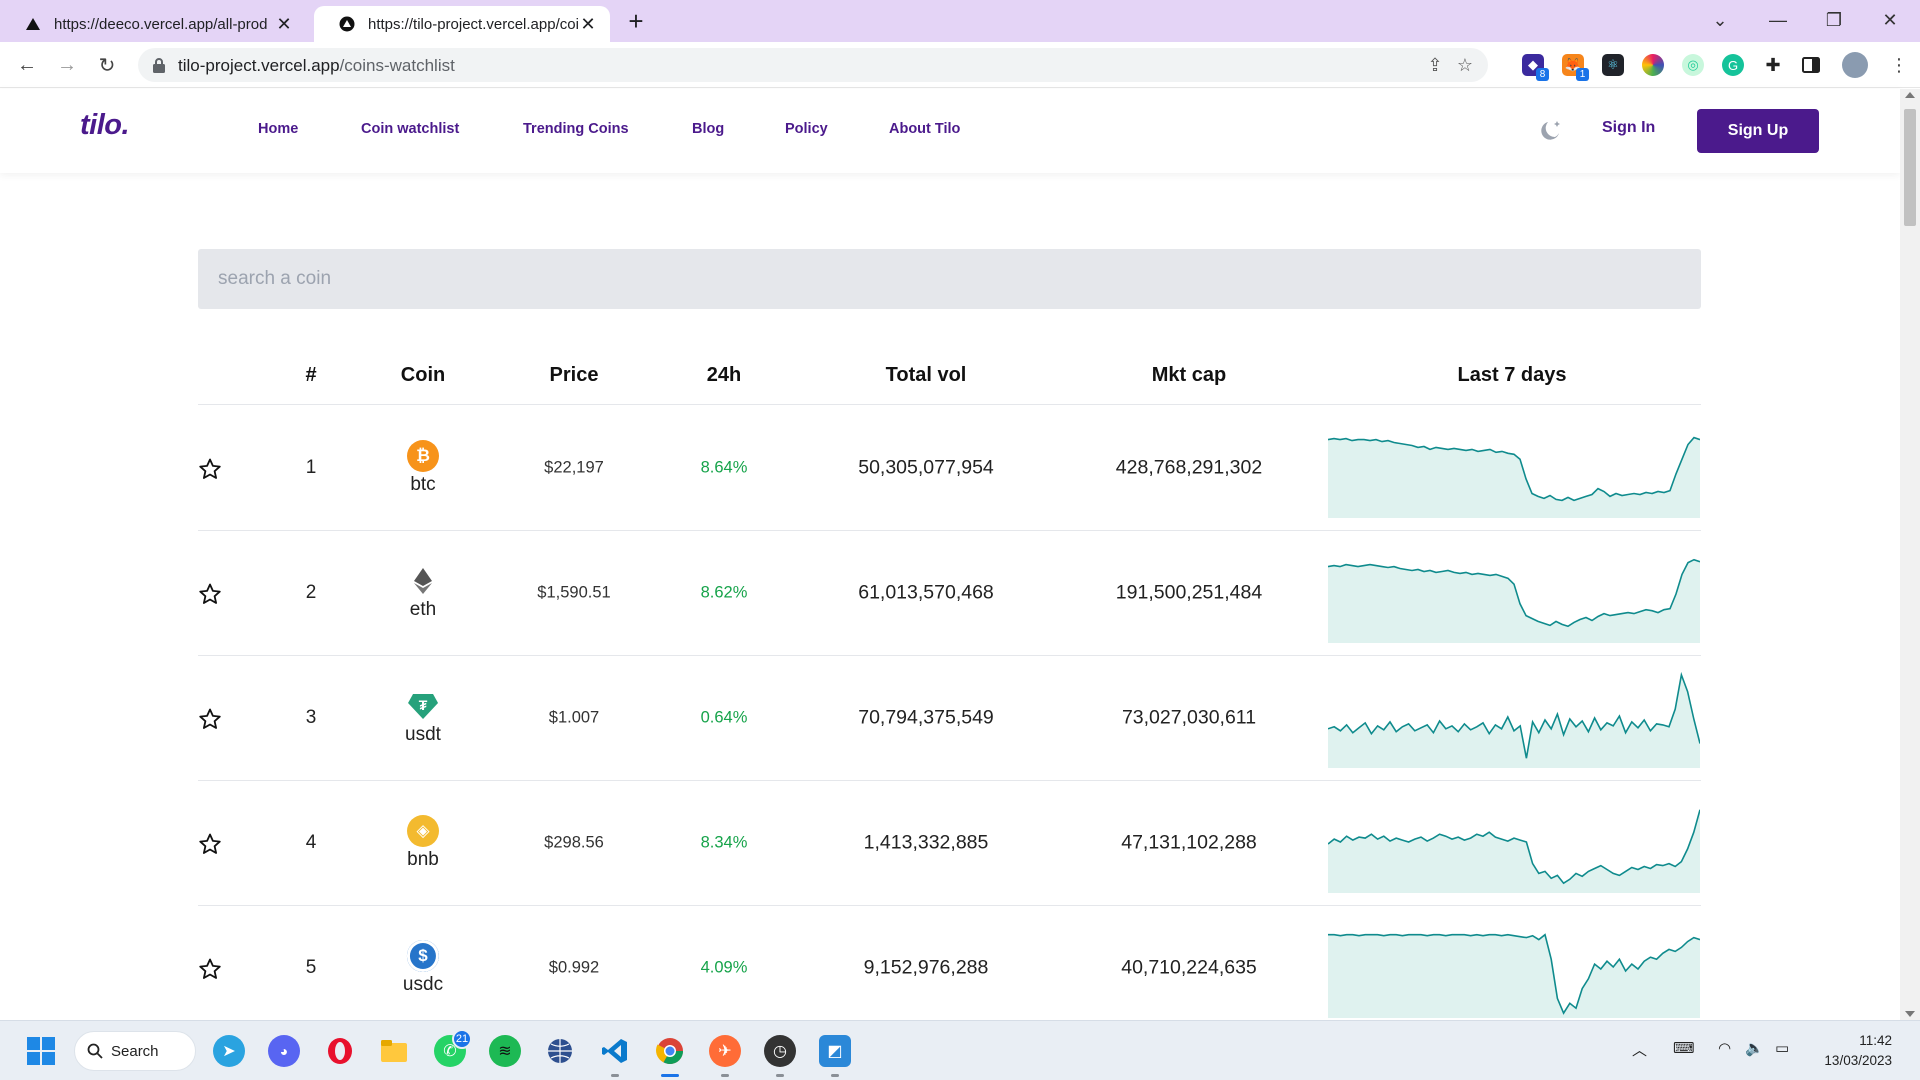 The width and height of the screenshot is (1920, 1080). I want to click on coin-market-cap: 73,027,030,611, so click(1189, 717).